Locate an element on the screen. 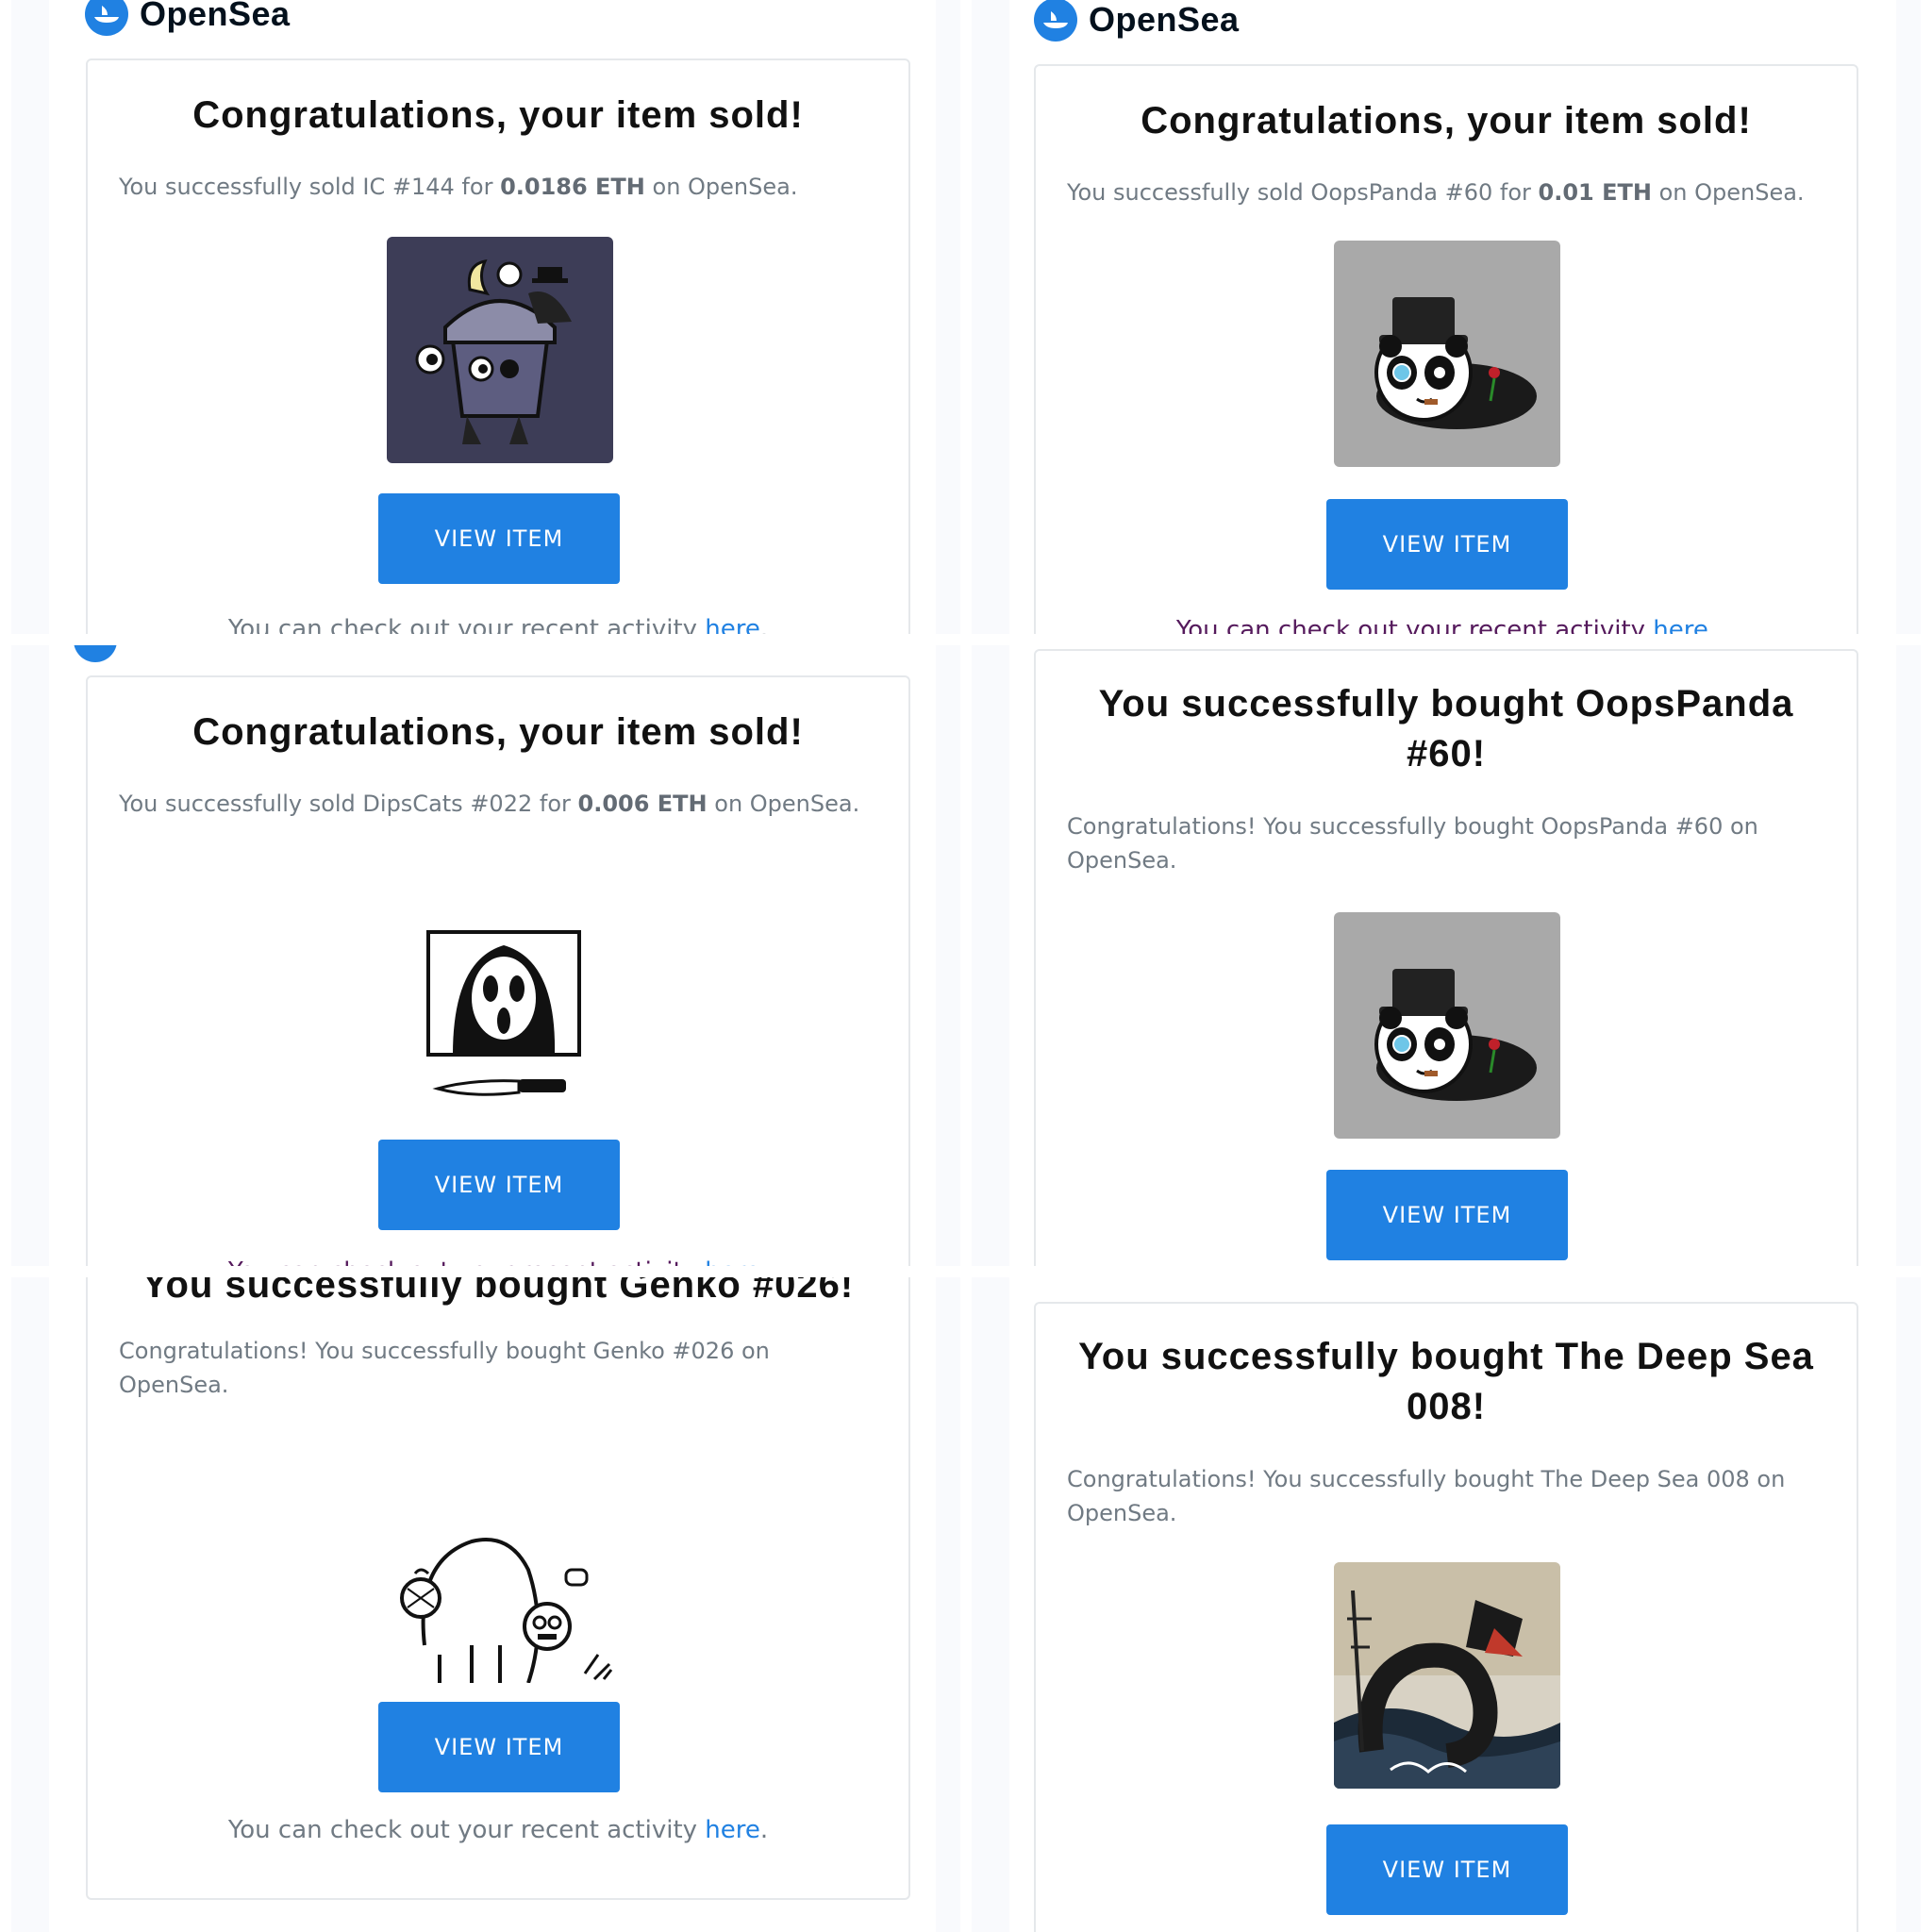 The image size is (1932, 1932). sale-price: 0.0186 ETH is located at coordinates (572, 187).